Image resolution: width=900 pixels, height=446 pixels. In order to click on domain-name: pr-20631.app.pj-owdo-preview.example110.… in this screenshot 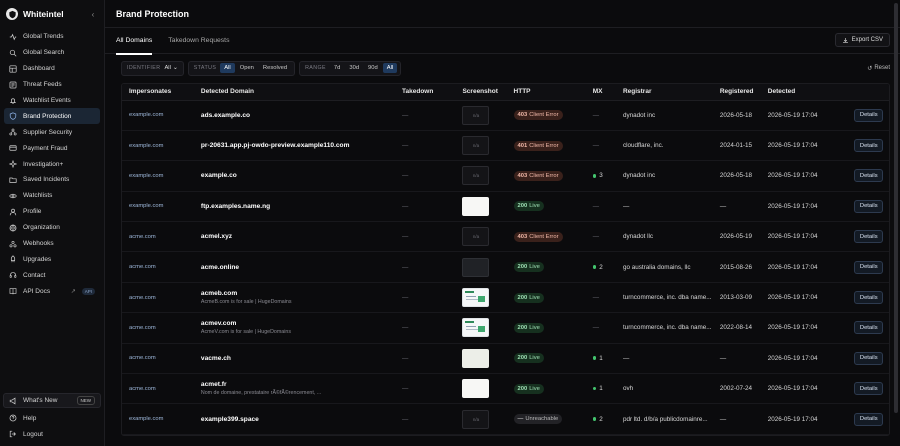, I will do `click(298, 145)`.